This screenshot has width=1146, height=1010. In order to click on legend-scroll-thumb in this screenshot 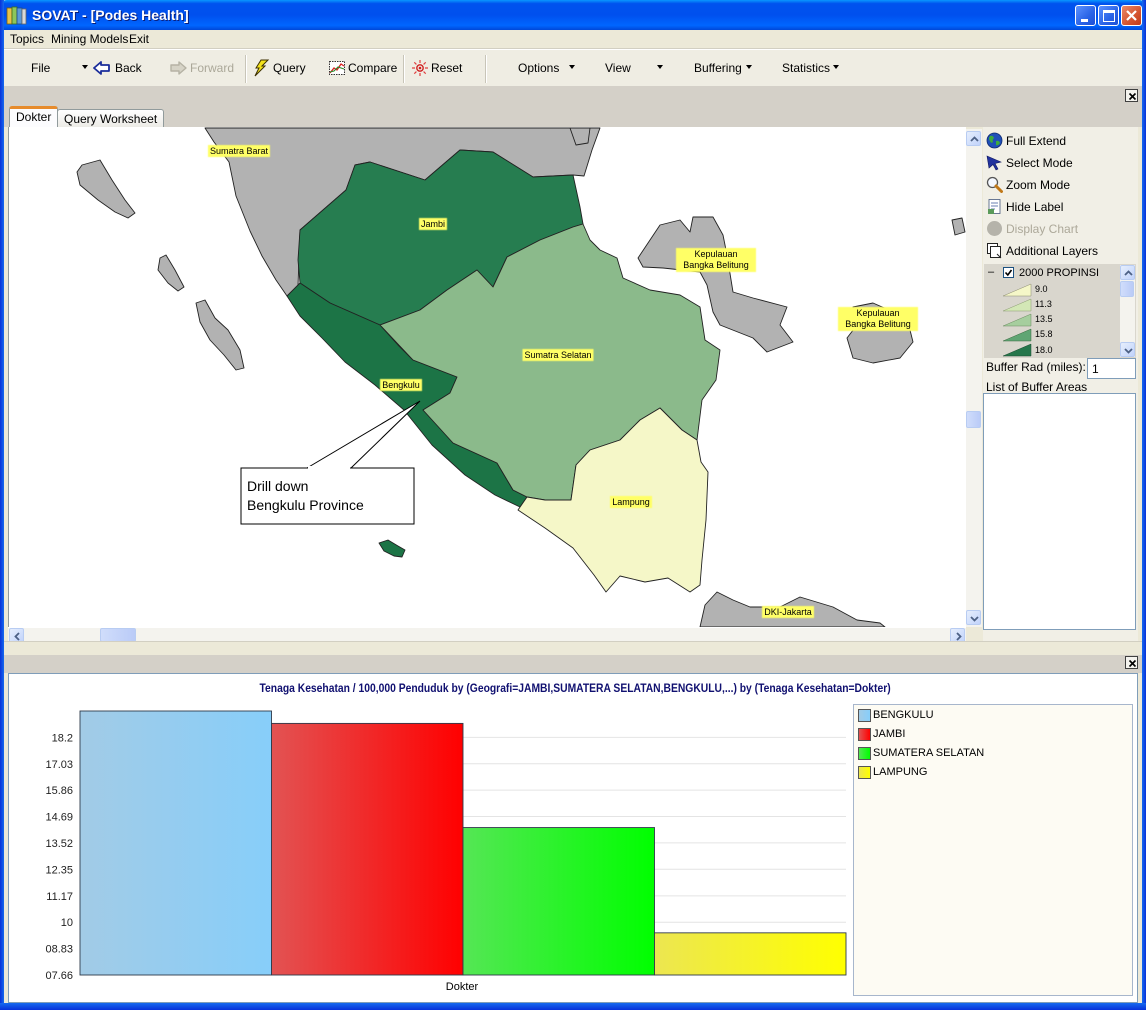, I will do `click(1127, 289)`.